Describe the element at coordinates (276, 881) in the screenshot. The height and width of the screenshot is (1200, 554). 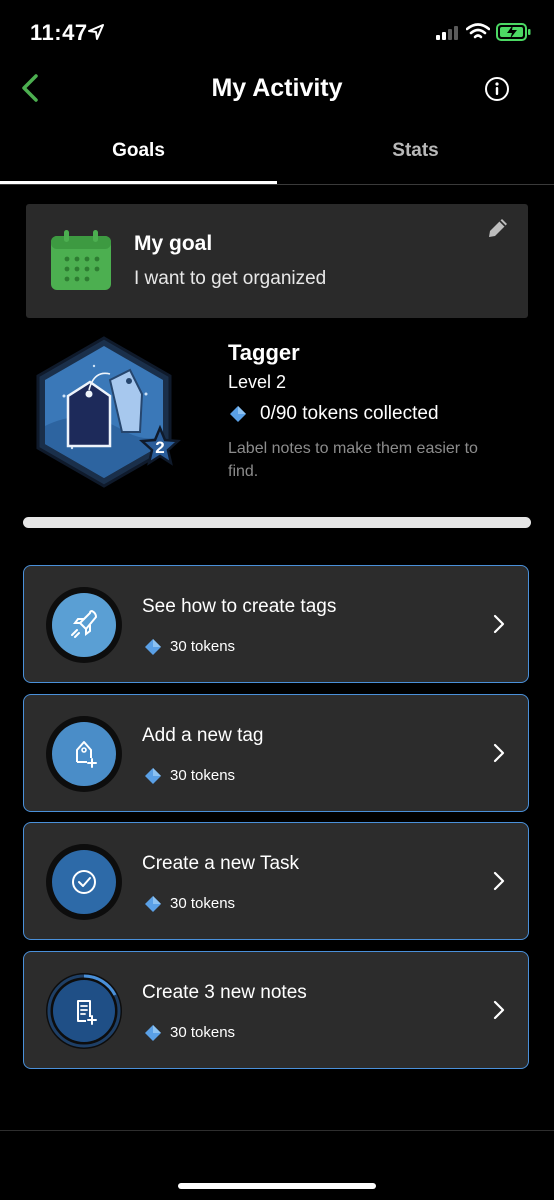
I see `task-card-create-a-new-task: Create a new Task 30 tokens` at that location.